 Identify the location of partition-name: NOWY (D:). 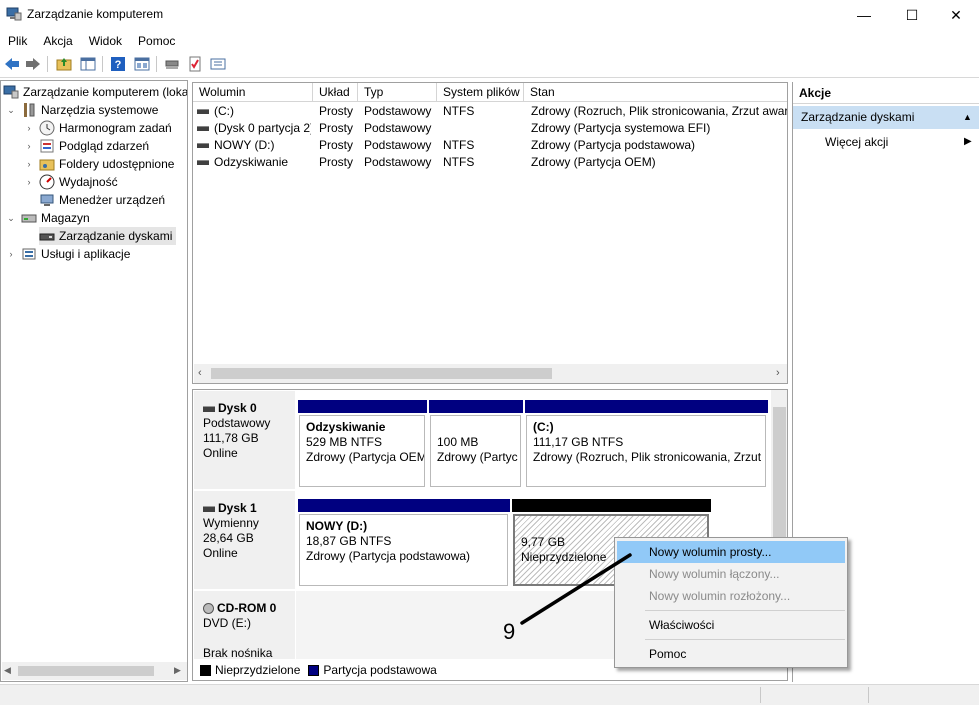
(337, 526).